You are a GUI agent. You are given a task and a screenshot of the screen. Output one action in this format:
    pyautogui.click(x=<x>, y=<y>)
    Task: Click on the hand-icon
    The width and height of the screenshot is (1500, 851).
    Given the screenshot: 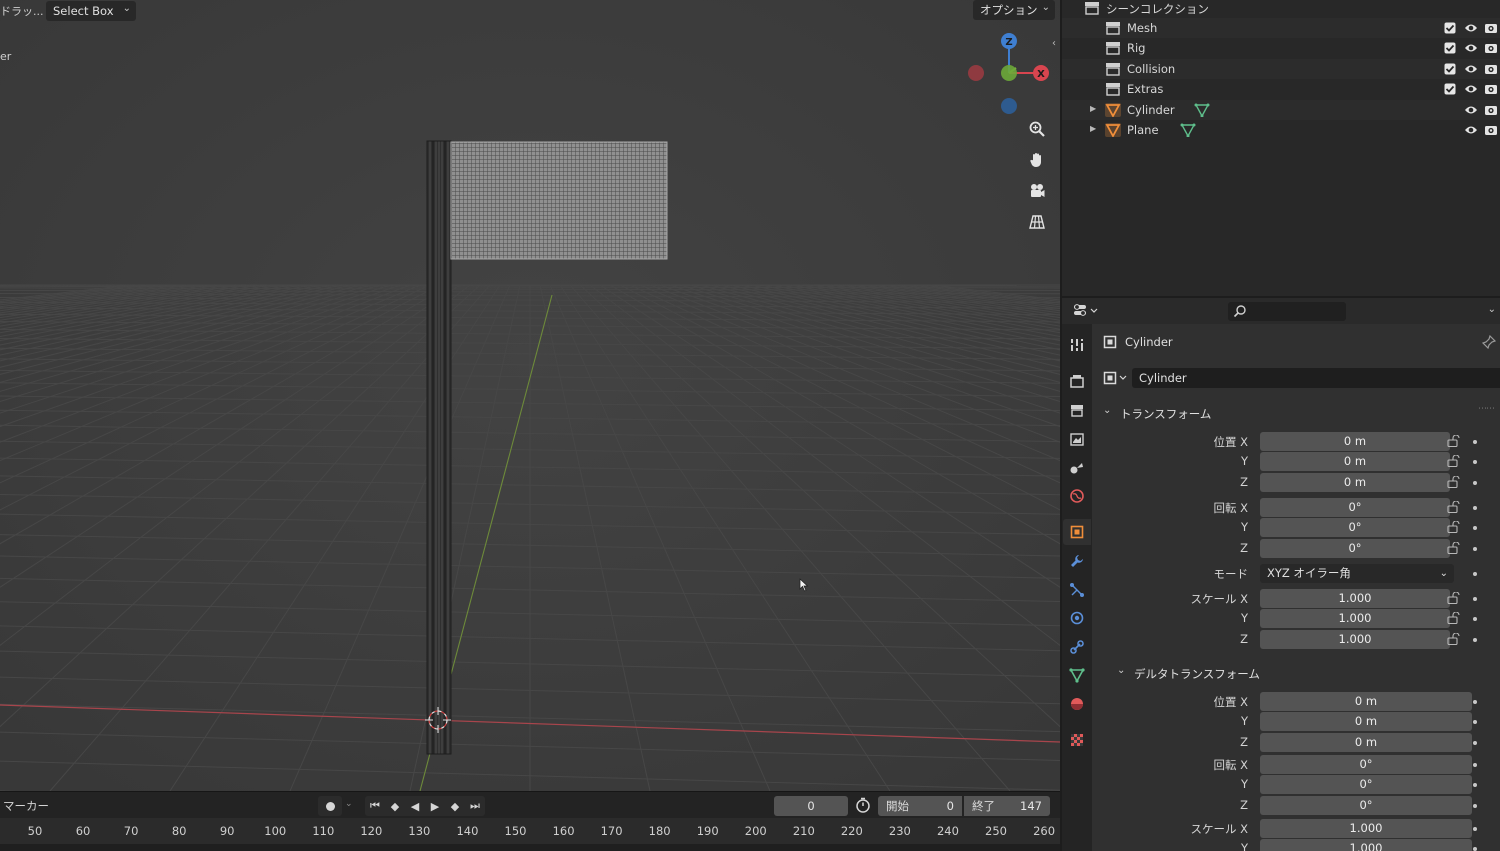 What is the action you would take?
    pyautogui.click(x=1037, y=160)
    